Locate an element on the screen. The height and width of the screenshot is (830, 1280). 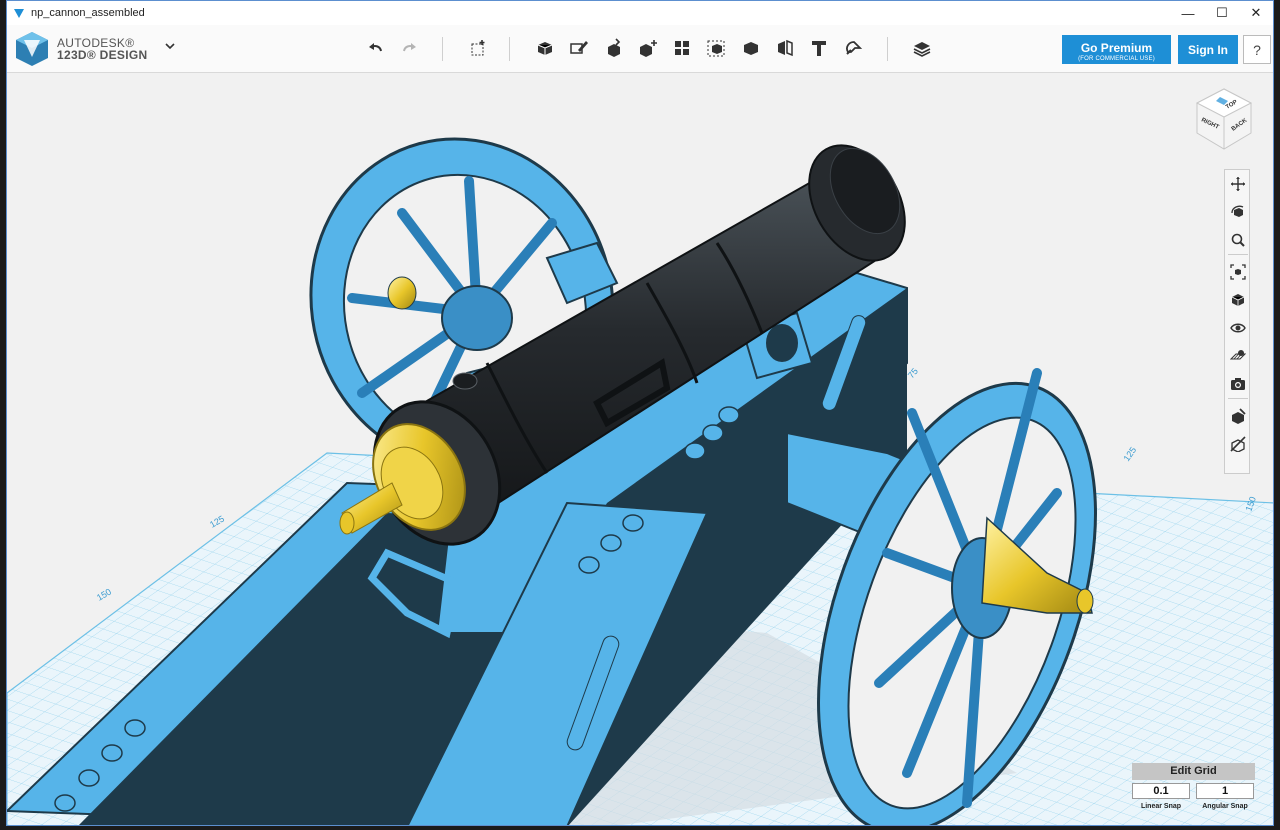
pattern-button is located at coordinates (682, 48).